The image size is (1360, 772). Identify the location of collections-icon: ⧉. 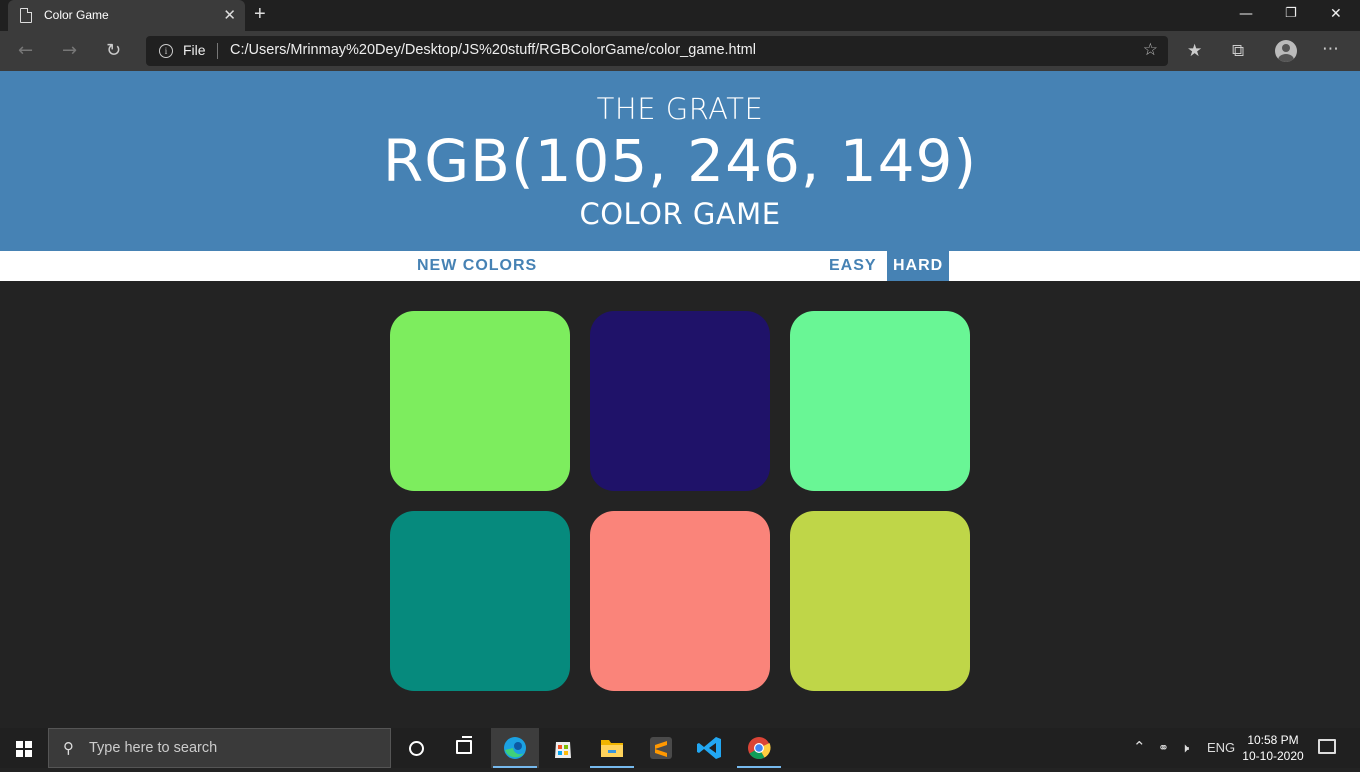
(1238, 51).